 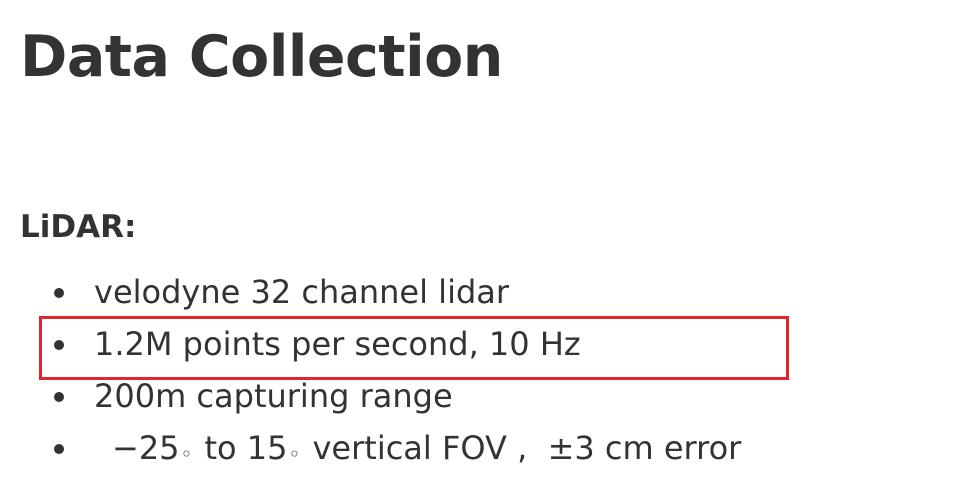 What do you see at coordinates (146, 448) in the screenshot?
I see `fov-low-value: −25` at bounding box center [146, 448].